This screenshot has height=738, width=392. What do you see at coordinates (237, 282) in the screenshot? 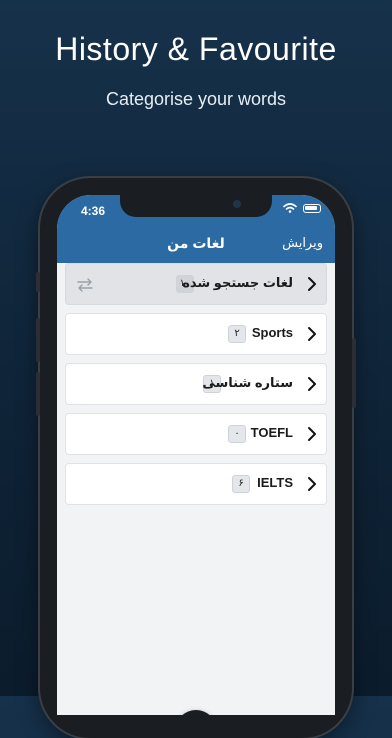
I see `list-item-label: لغات جستجو شده` at bounding box center [237, 282].